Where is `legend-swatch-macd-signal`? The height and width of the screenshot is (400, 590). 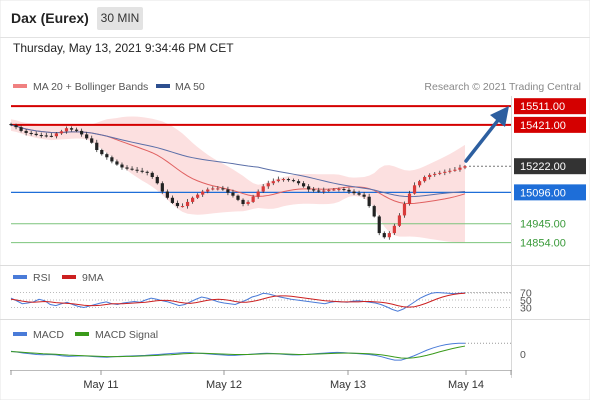 legend-swatch-macd-signal is located at coordinates (82, 334).